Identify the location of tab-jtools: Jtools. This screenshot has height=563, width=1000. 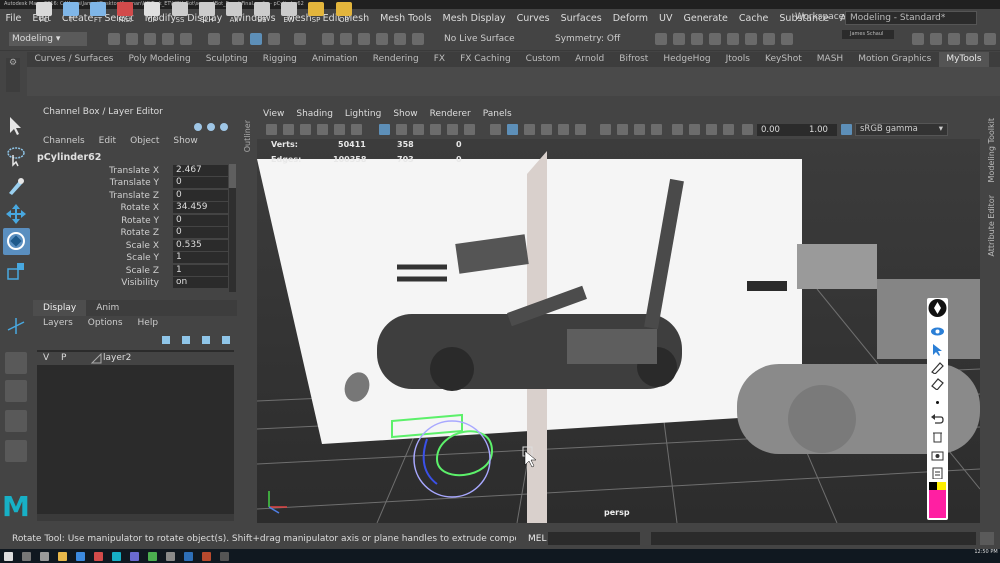
(737, 59).